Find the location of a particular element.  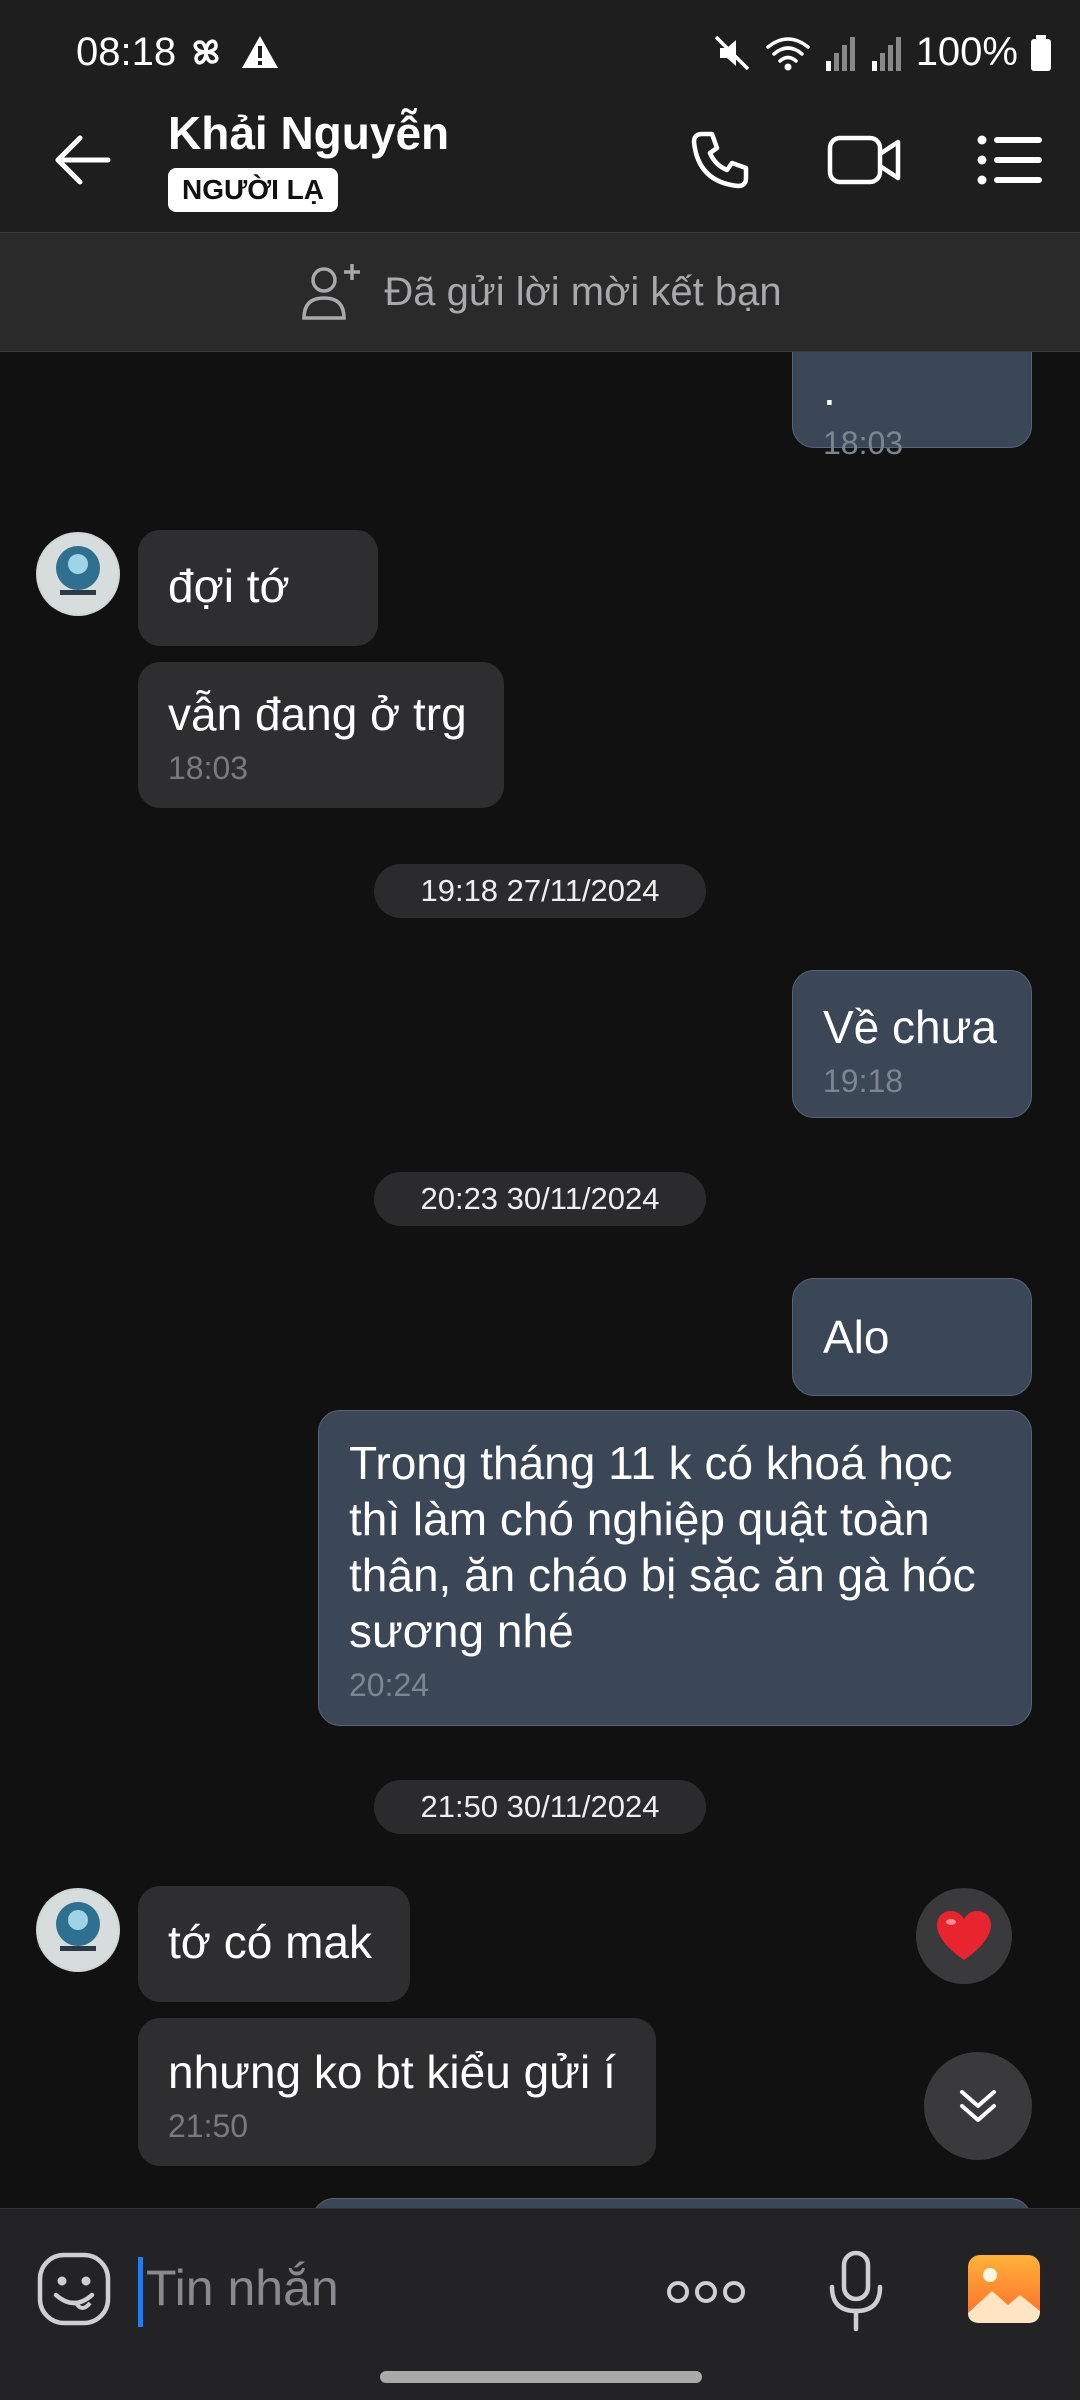

date-separator: 21:50 30/11/2024 is located at coordinates (540, 1807).